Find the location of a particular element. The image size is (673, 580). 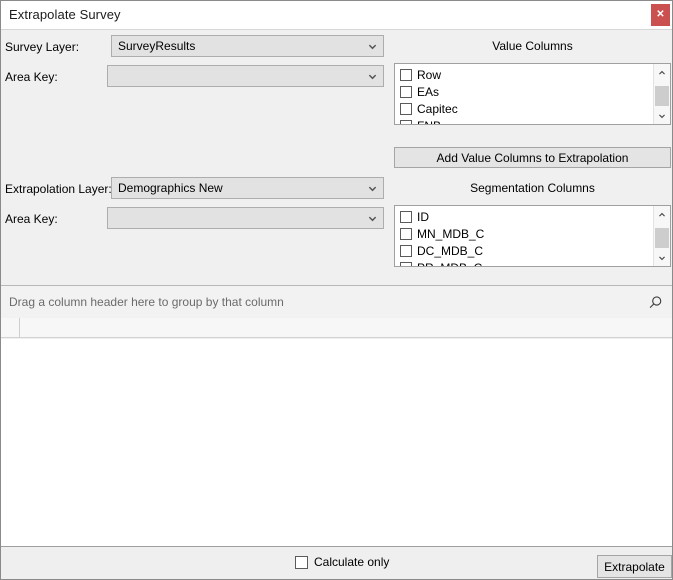

grid-column-header-row is located at coordinates (336, 328).